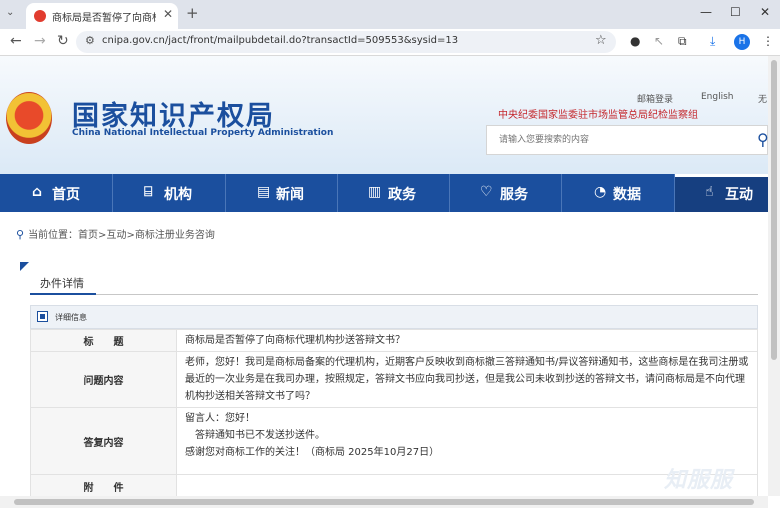 The width and height of the screenshot is (780, 508). Describe the element at coordinates (192, 13) in the screenshot. I see `new-tab-icon: +` at that location.